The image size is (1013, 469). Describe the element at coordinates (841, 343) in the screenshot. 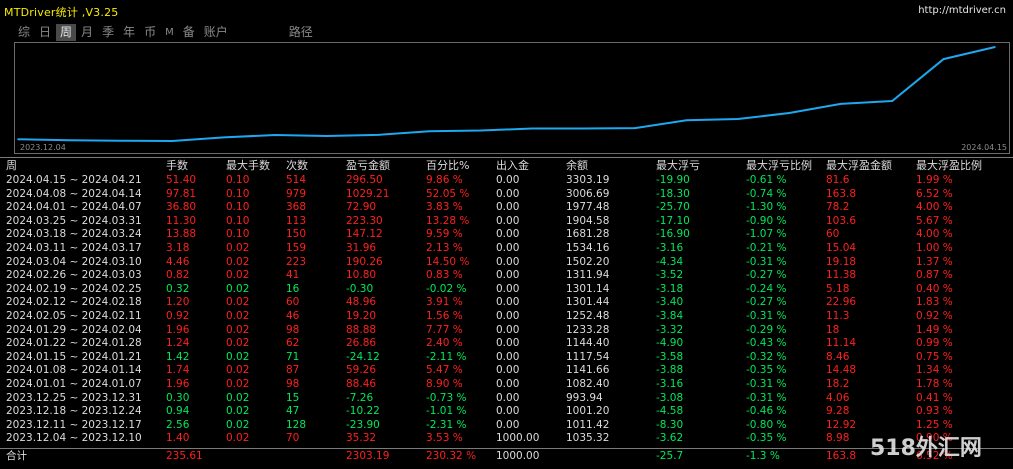

I see `cell-fp: 11.14` at that location.